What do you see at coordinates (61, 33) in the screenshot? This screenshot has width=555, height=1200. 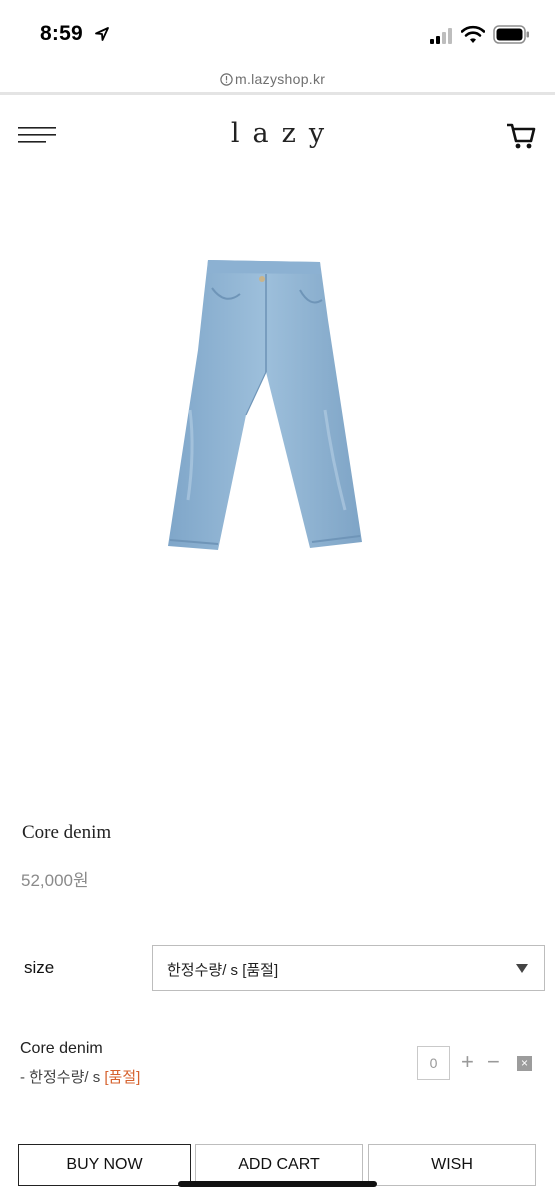 I see `status-time: 8:59` at bounding box center [61, 33].